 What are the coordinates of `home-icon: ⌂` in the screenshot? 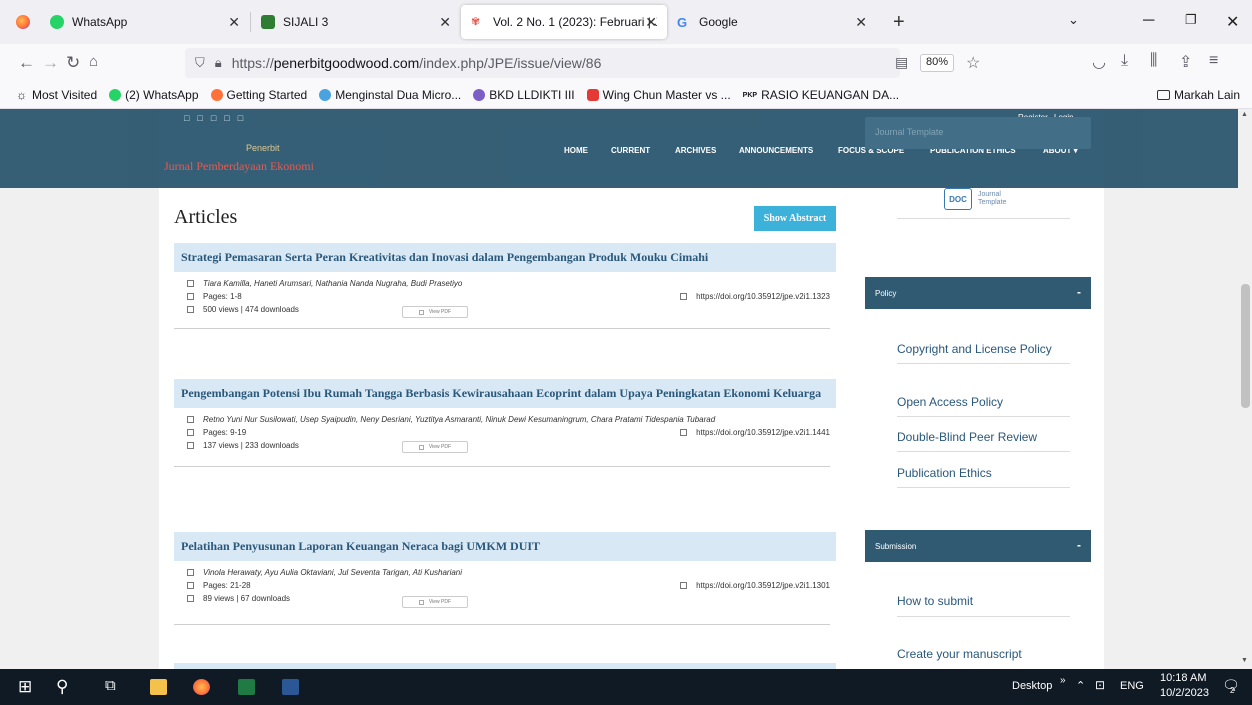 It's located at (93, 61).